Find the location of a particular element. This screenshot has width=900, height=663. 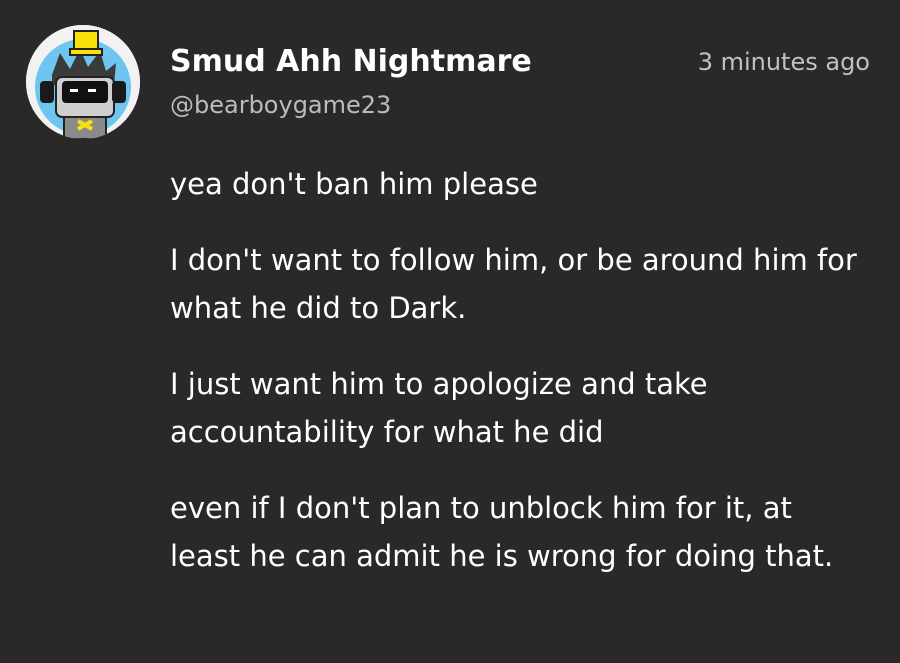

post-timestamp: 3 minutes ago is located at coordinates (783, 62).